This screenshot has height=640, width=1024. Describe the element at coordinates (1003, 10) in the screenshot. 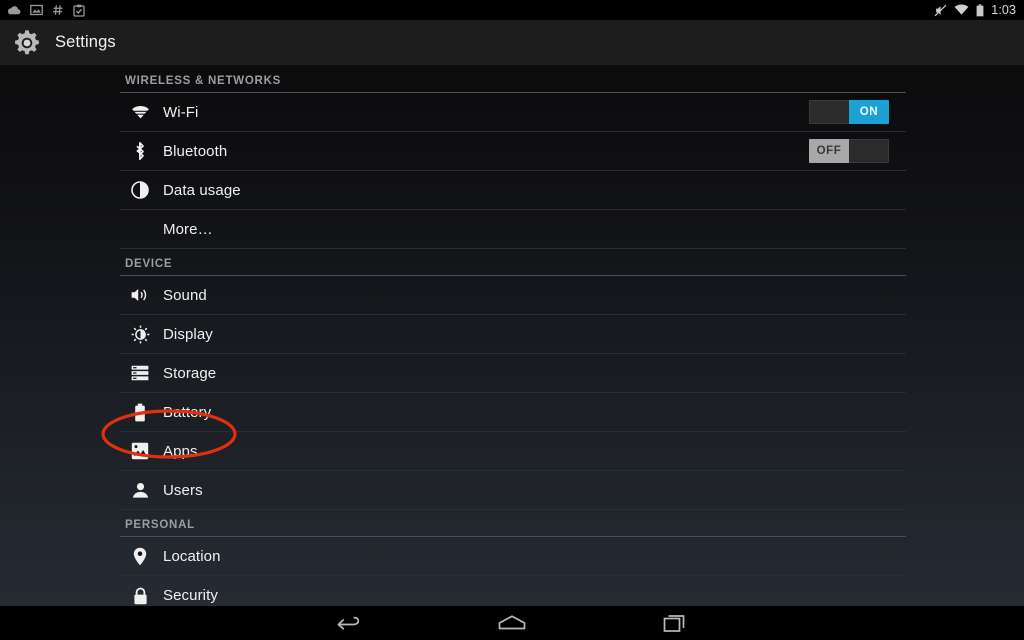

I see `status-clock: 1:03` at that location.